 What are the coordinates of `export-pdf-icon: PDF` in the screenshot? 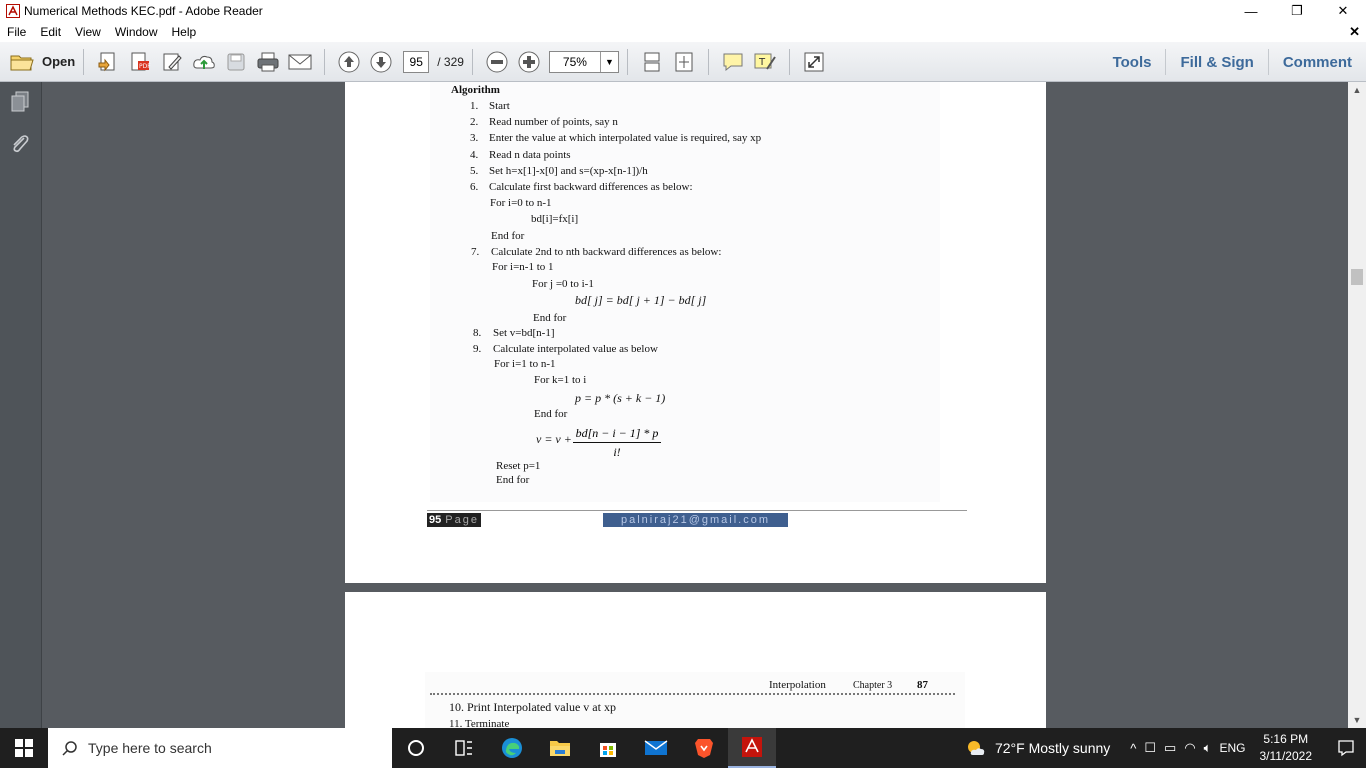 It's located at (140, 62).